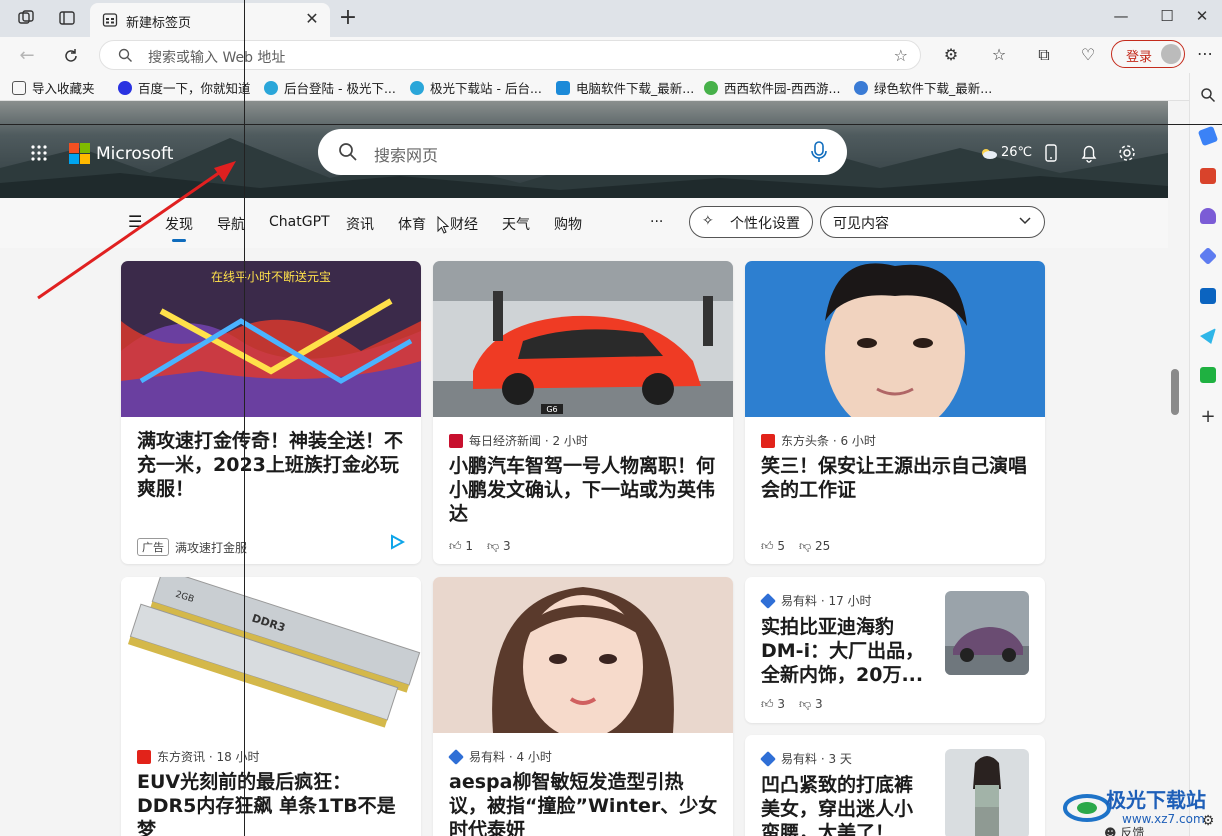  What do you see at coordinates (656, 222) in the screenshot?
I see `nav-more: ···` at bounding box center [656, 222].